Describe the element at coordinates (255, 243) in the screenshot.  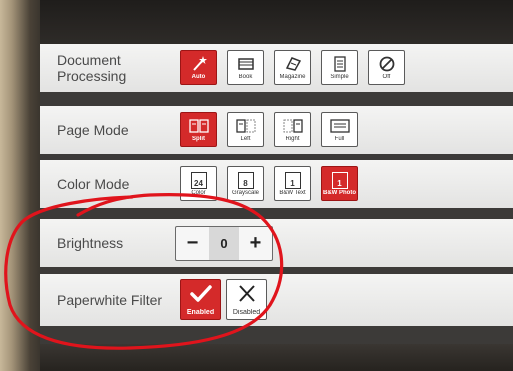
I see `brightness-increase-button: +` at that location.